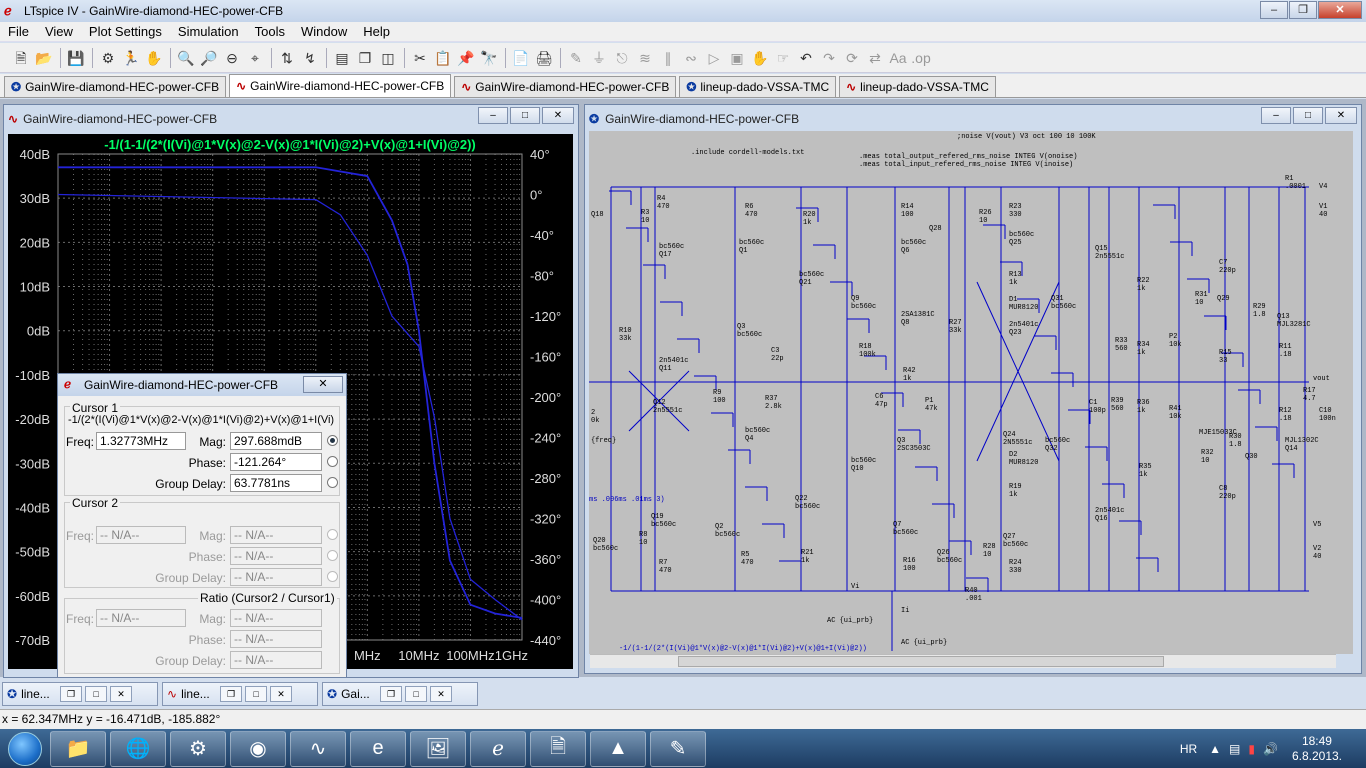  What do you see at coordinates (1276, 115) in the screenshot?
I see `schematic-minimize-button: –` at bounding box center [1276, 115].